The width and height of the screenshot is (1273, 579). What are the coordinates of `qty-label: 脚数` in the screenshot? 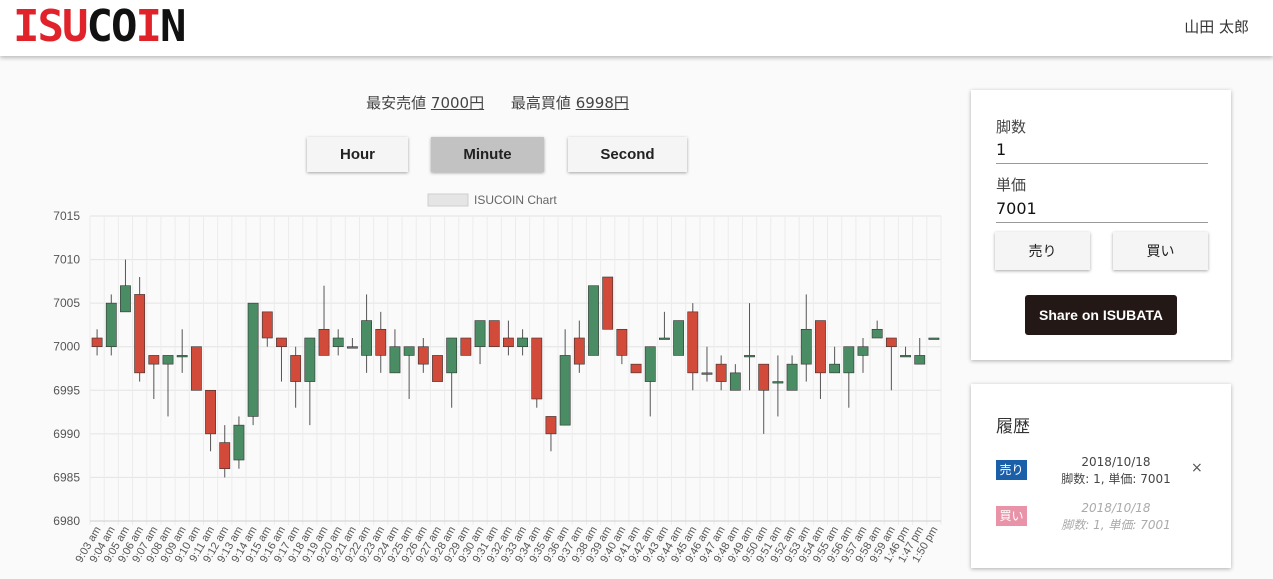 It's located at (1011, 127).